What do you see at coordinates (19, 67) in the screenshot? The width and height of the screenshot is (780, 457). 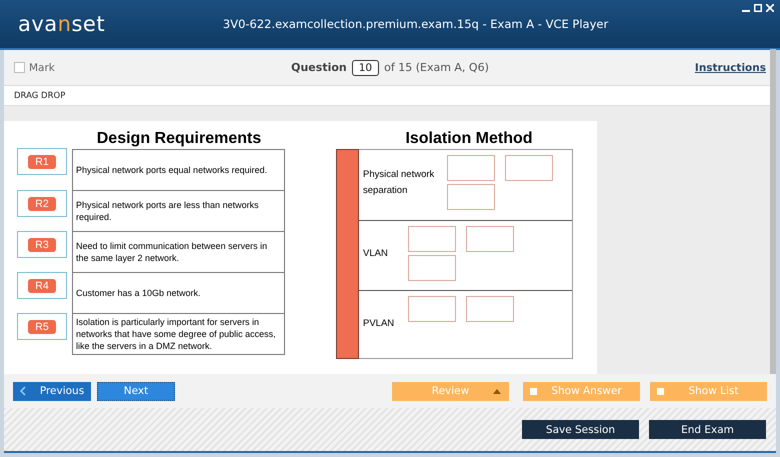 I see `mark-checkbox` at bounding box center [19, 67].